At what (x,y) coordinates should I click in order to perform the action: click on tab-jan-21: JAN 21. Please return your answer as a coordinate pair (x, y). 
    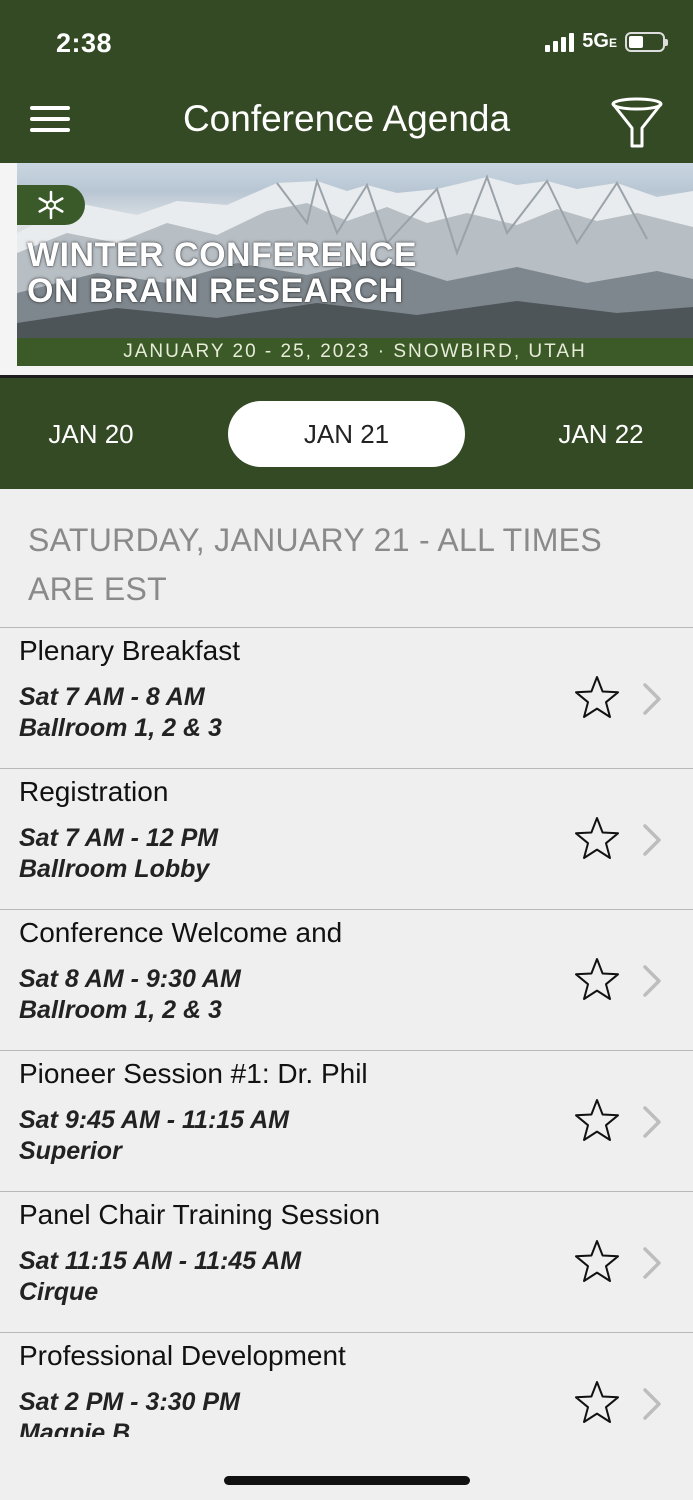
    Looking at the image, I should click on (346, 434).